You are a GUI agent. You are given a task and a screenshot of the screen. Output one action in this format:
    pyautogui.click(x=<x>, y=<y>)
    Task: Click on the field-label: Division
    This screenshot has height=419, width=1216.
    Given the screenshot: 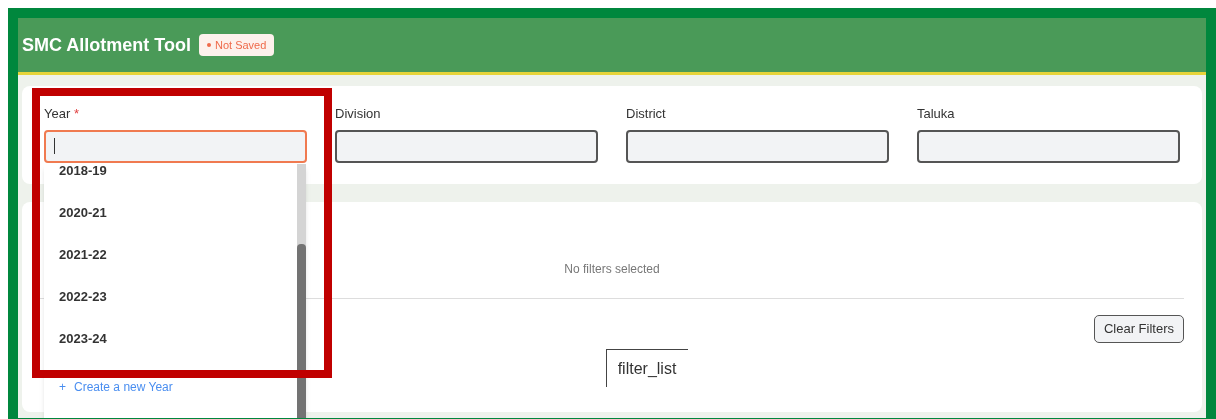 What is the action you would take?
    pyautogui.click(x=358, y=114)
    